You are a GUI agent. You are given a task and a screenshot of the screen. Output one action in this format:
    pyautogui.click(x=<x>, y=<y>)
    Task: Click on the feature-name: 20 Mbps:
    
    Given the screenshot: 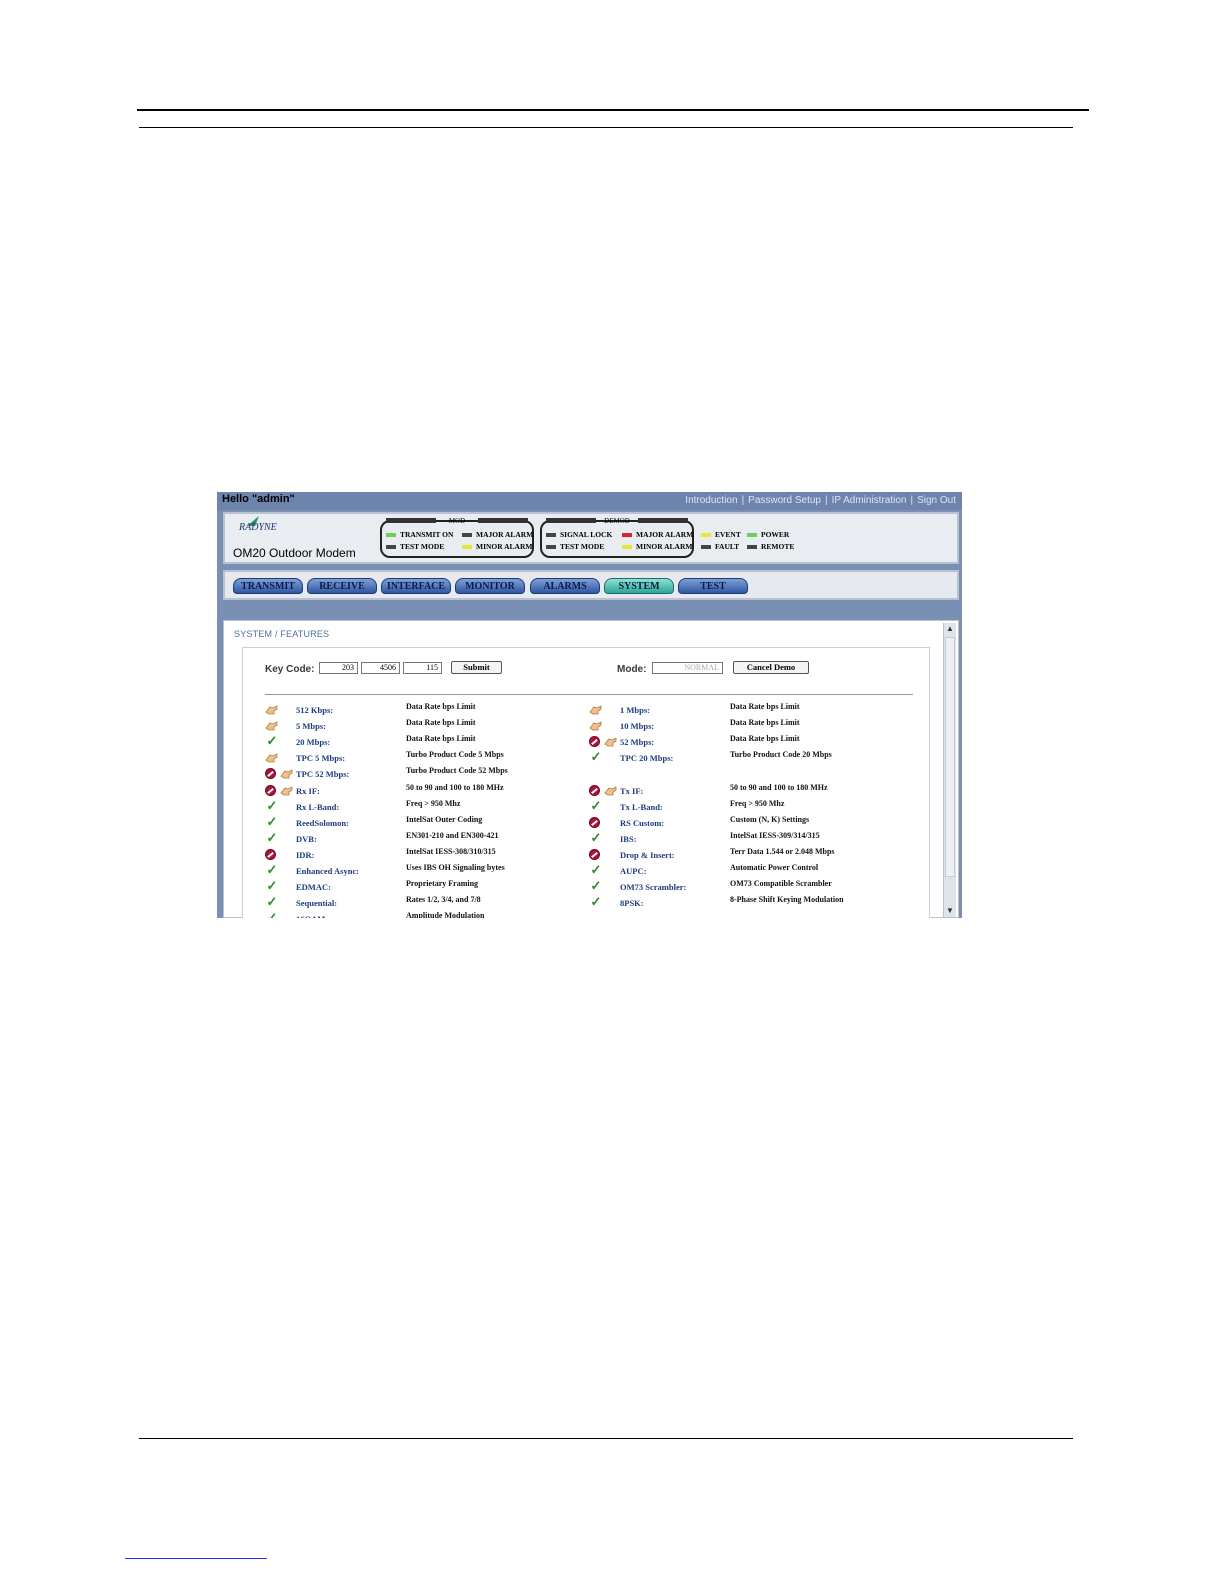 What is the action you would take?
    pyautogui.click(x=313, y=742)
    